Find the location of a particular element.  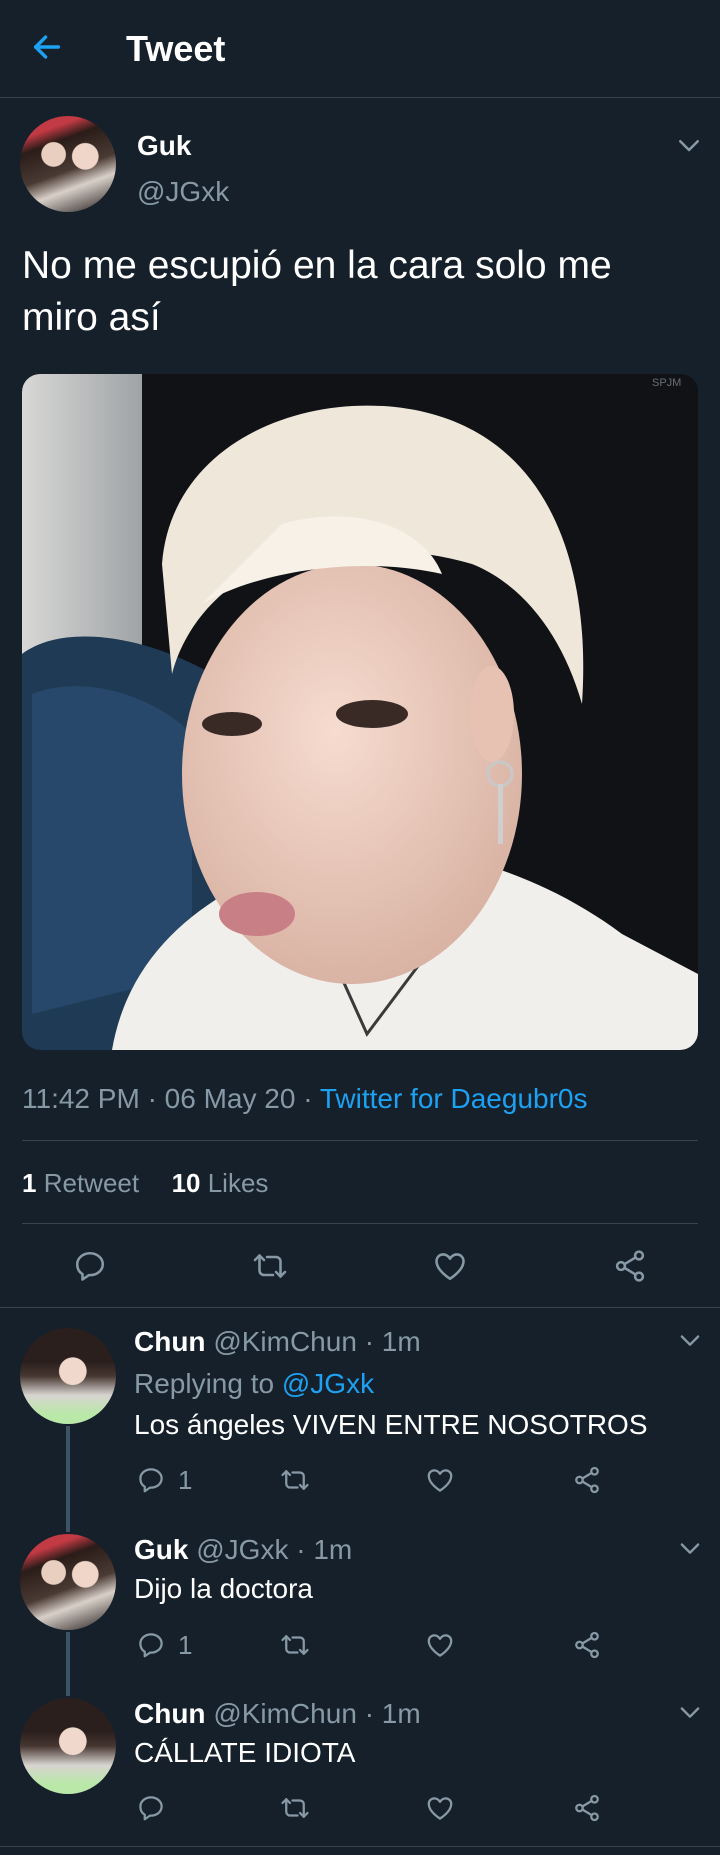

replying-to-link: @JGxk is located at coordinates (328, 1383).